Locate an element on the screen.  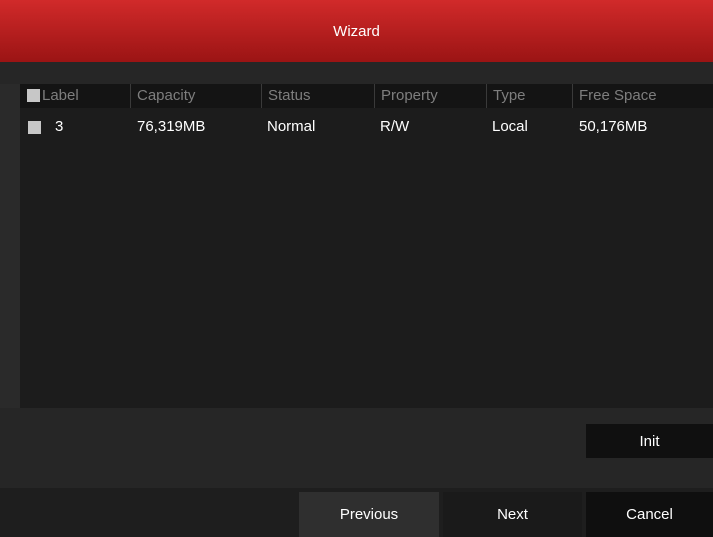
cell-free-space: 50,176MB is located at coordinates (613, 126).